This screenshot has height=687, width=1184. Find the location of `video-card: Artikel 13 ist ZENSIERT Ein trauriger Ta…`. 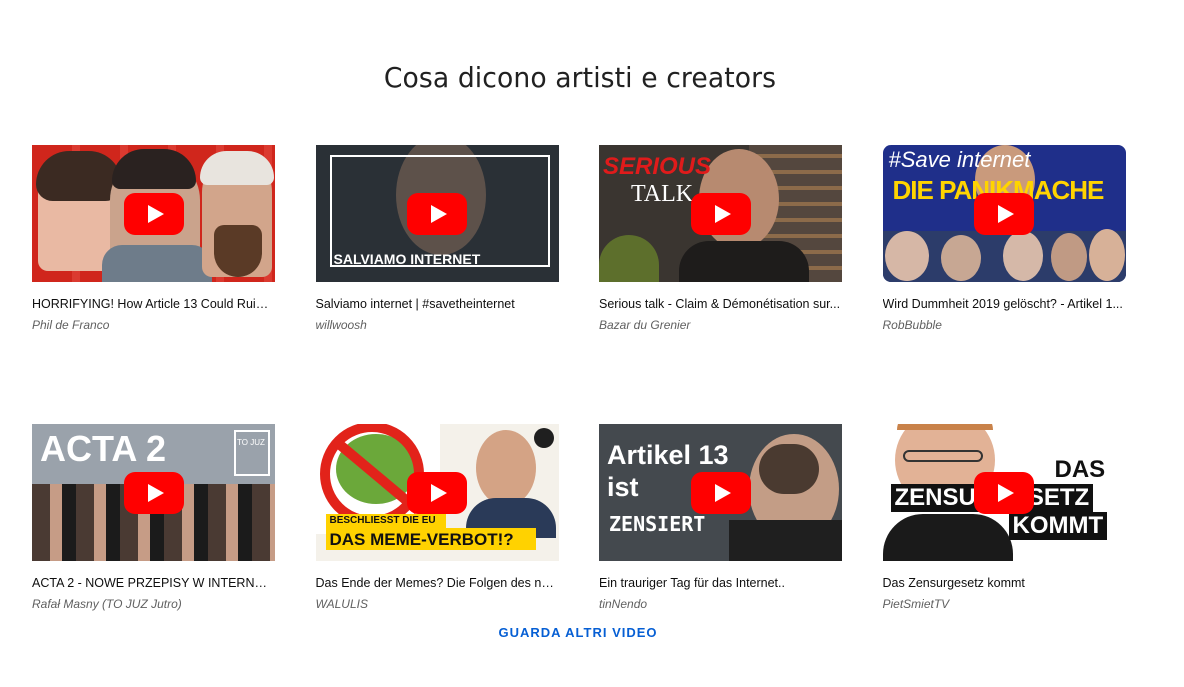

video-card: Artikel 13 ist ZENSIERT Ein trauriger Ta… is located at coordinates (720, 517).